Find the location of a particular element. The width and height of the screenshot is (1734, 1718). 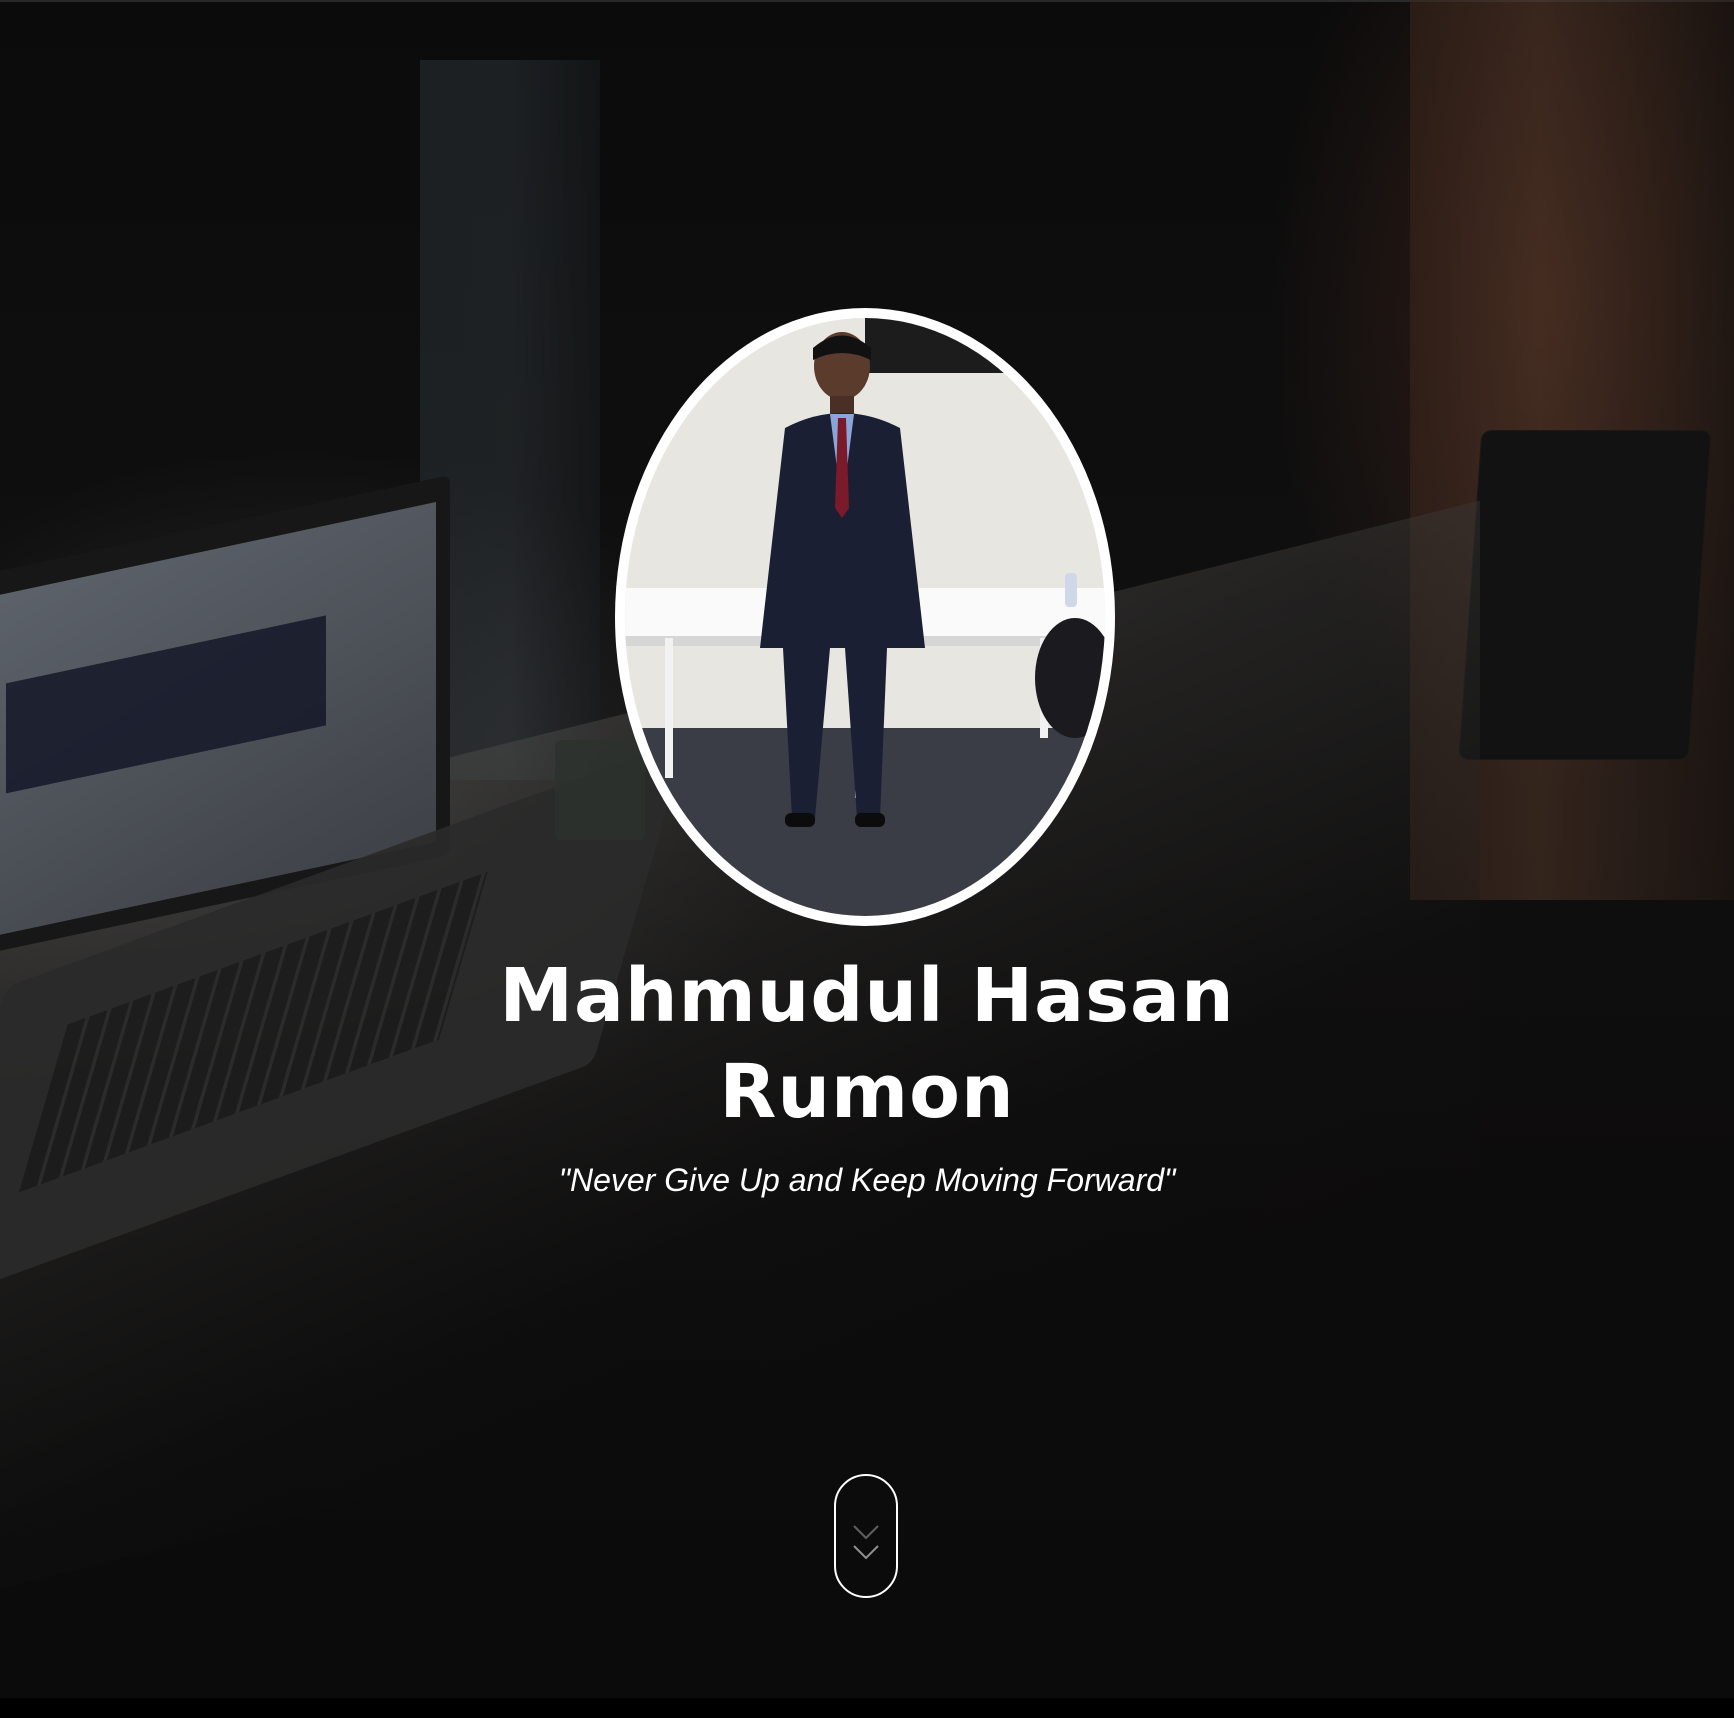

scroll-down-button is located at coordinates (866, 1536).